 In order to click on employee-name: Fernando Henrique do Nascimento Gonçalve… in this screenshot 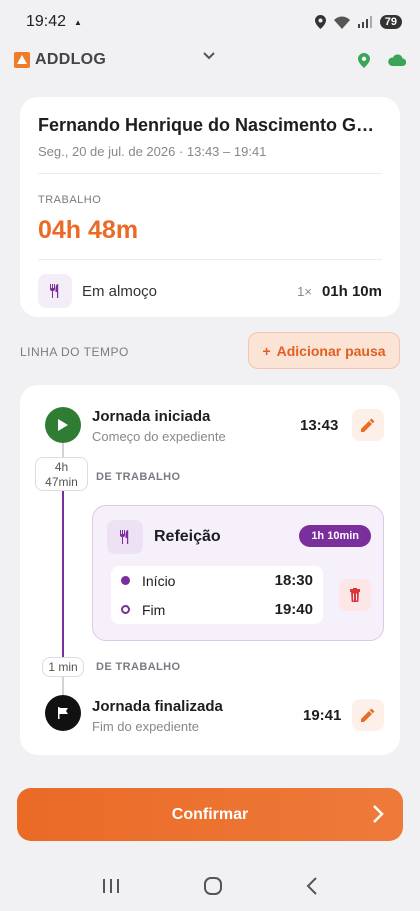, I will do `click(210, 125)`.